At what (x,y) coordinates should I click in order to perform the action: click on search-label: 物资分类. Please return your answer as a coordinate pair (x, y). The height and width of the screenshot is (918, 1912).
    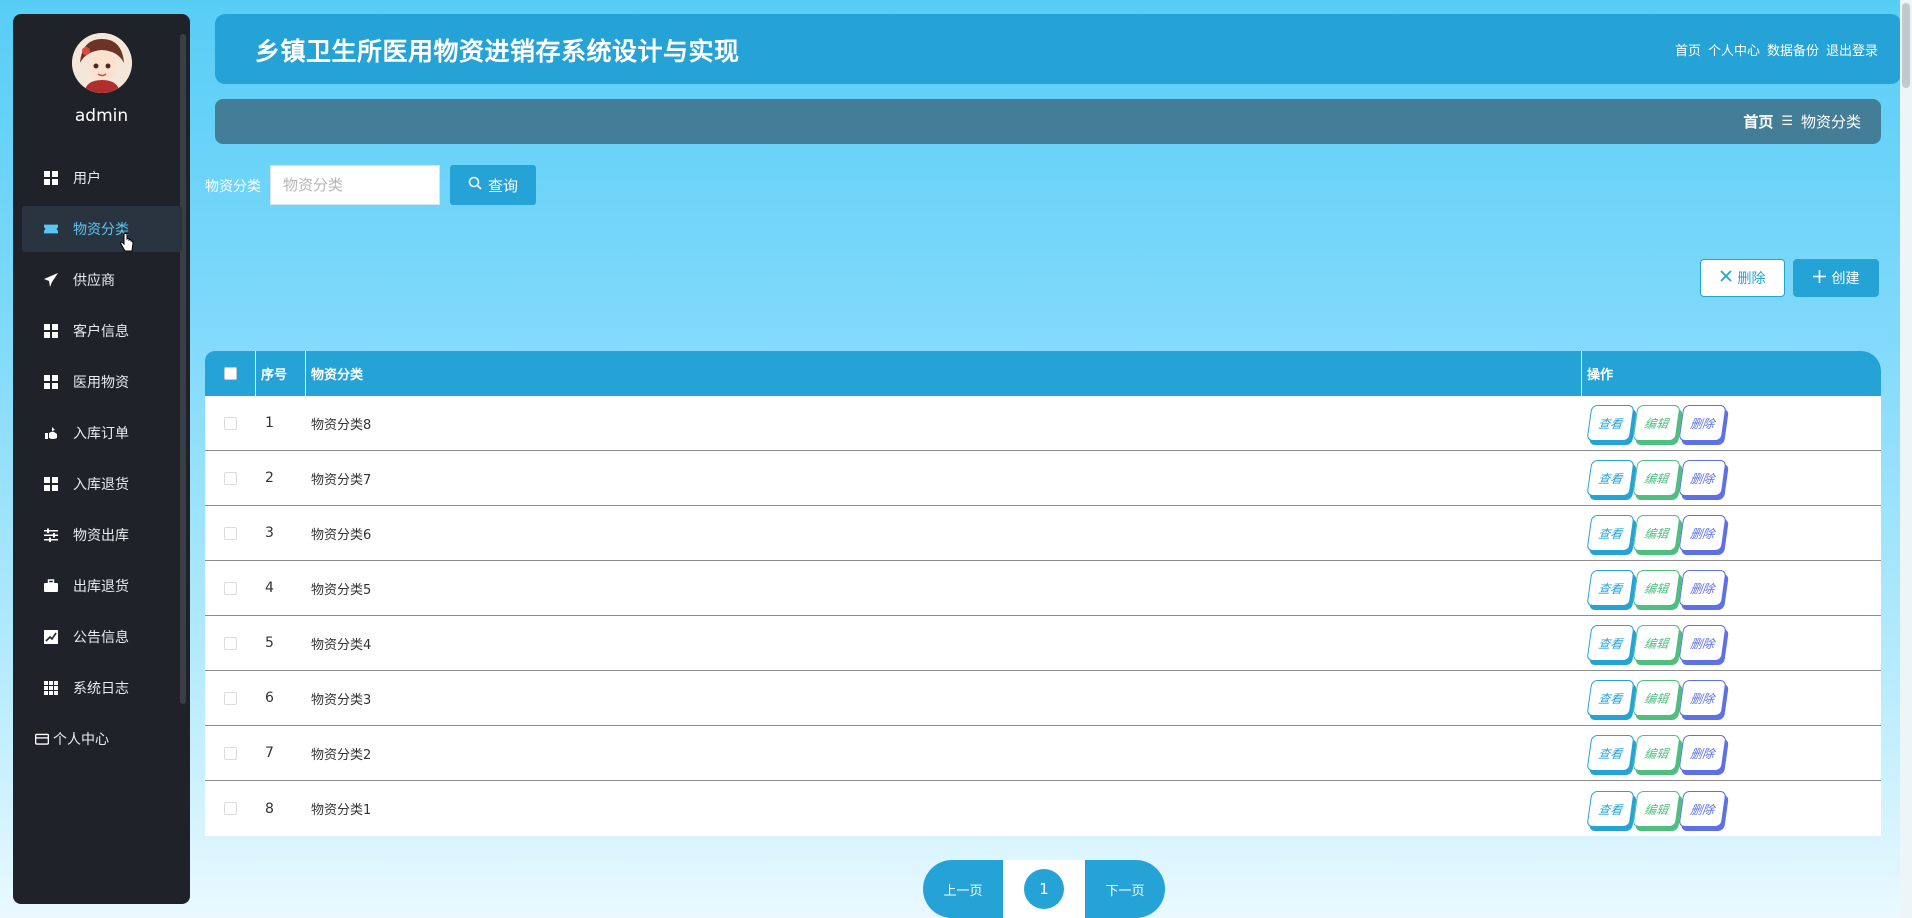
    Looking at the image, I should click on (233, 187).